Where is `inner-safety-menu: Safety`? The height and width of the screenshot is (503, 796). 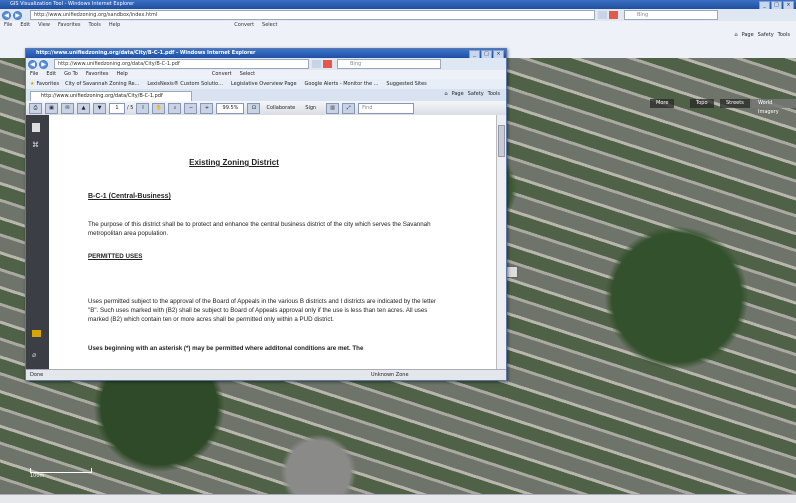 inner-safety-menu: Safety is located at coordinates (476, 94).